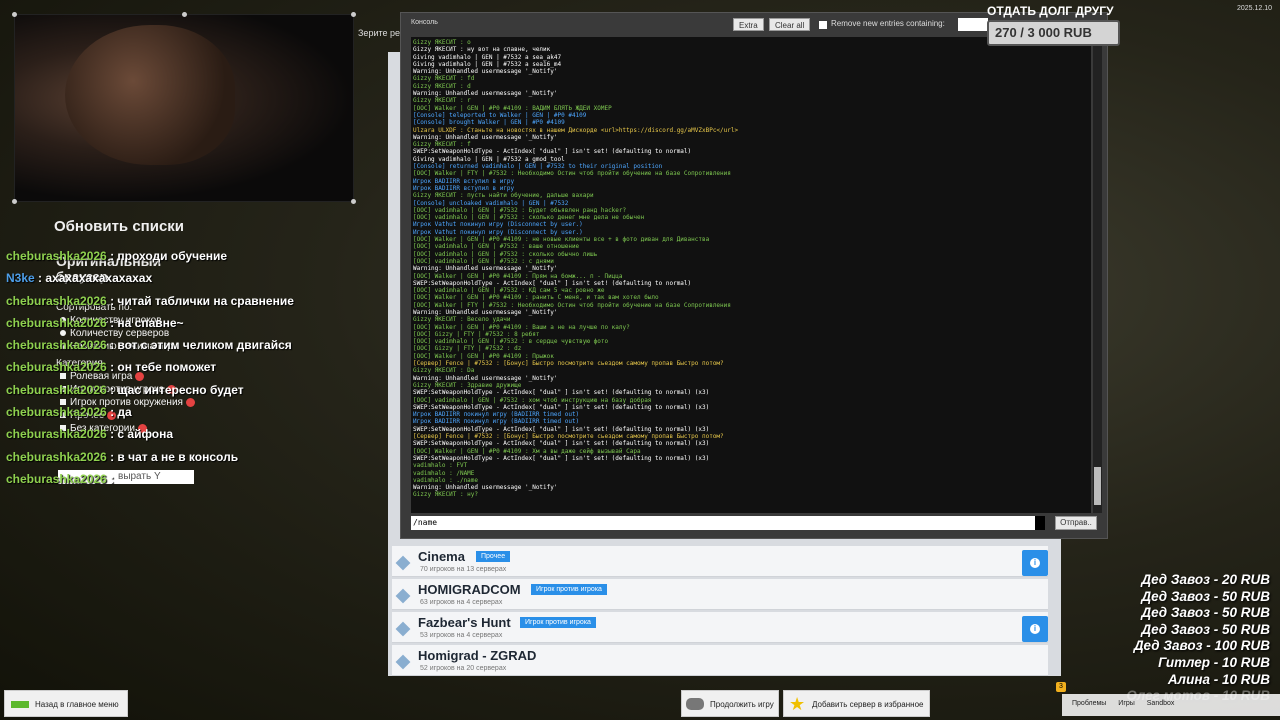 This screenshot has width=1280, height=720. What do you see at coordinates (93, 278) in the screenshot?
I see `chat-text: : ахахахахахахахах` at bounding box center [93, 278].